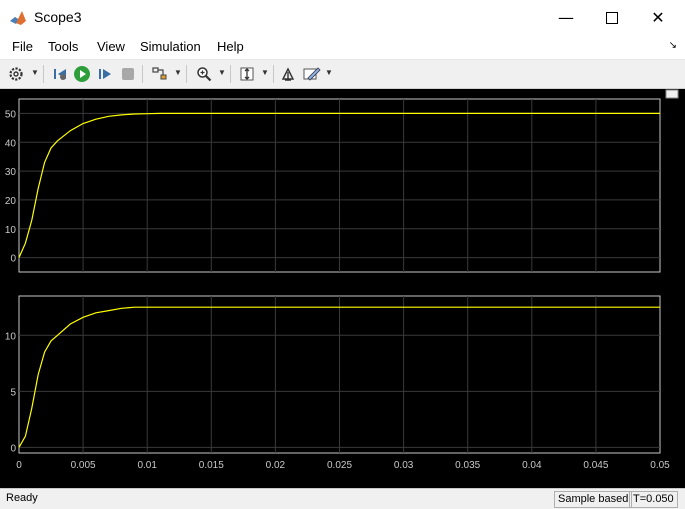  I want to click on highlight-button, so click(288, 74).